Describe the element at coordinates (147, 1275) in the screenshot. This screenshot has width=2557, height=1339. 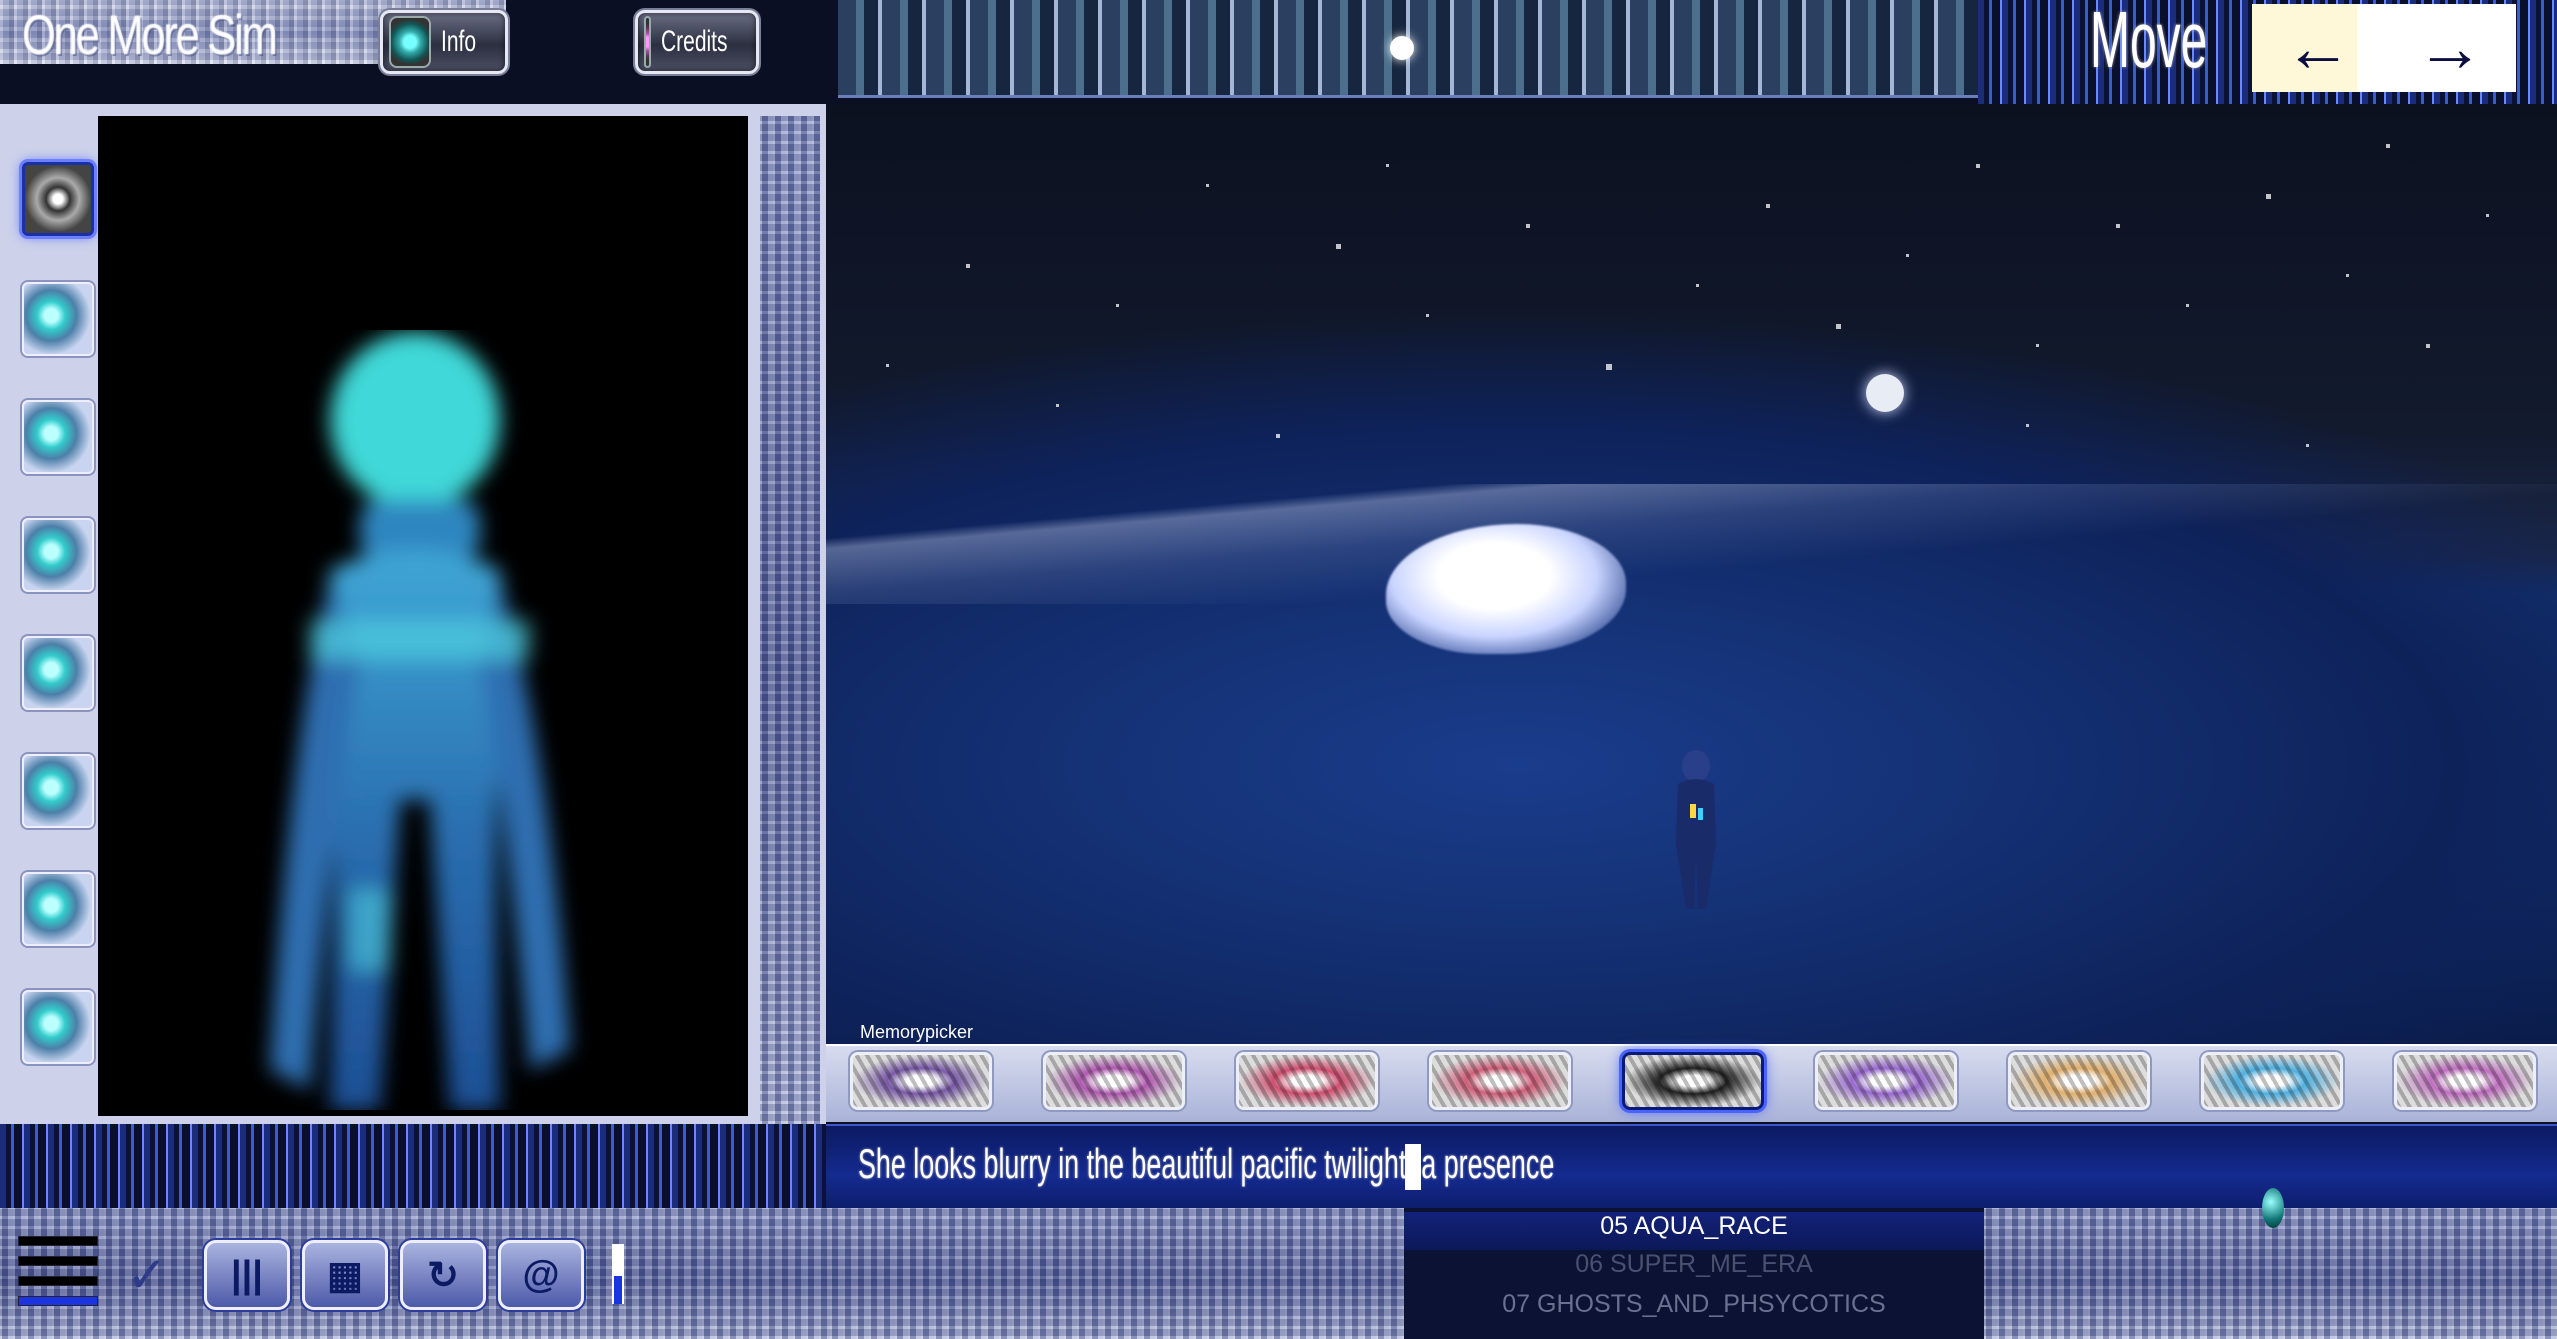
I see `check-icon: ✓` at that location.